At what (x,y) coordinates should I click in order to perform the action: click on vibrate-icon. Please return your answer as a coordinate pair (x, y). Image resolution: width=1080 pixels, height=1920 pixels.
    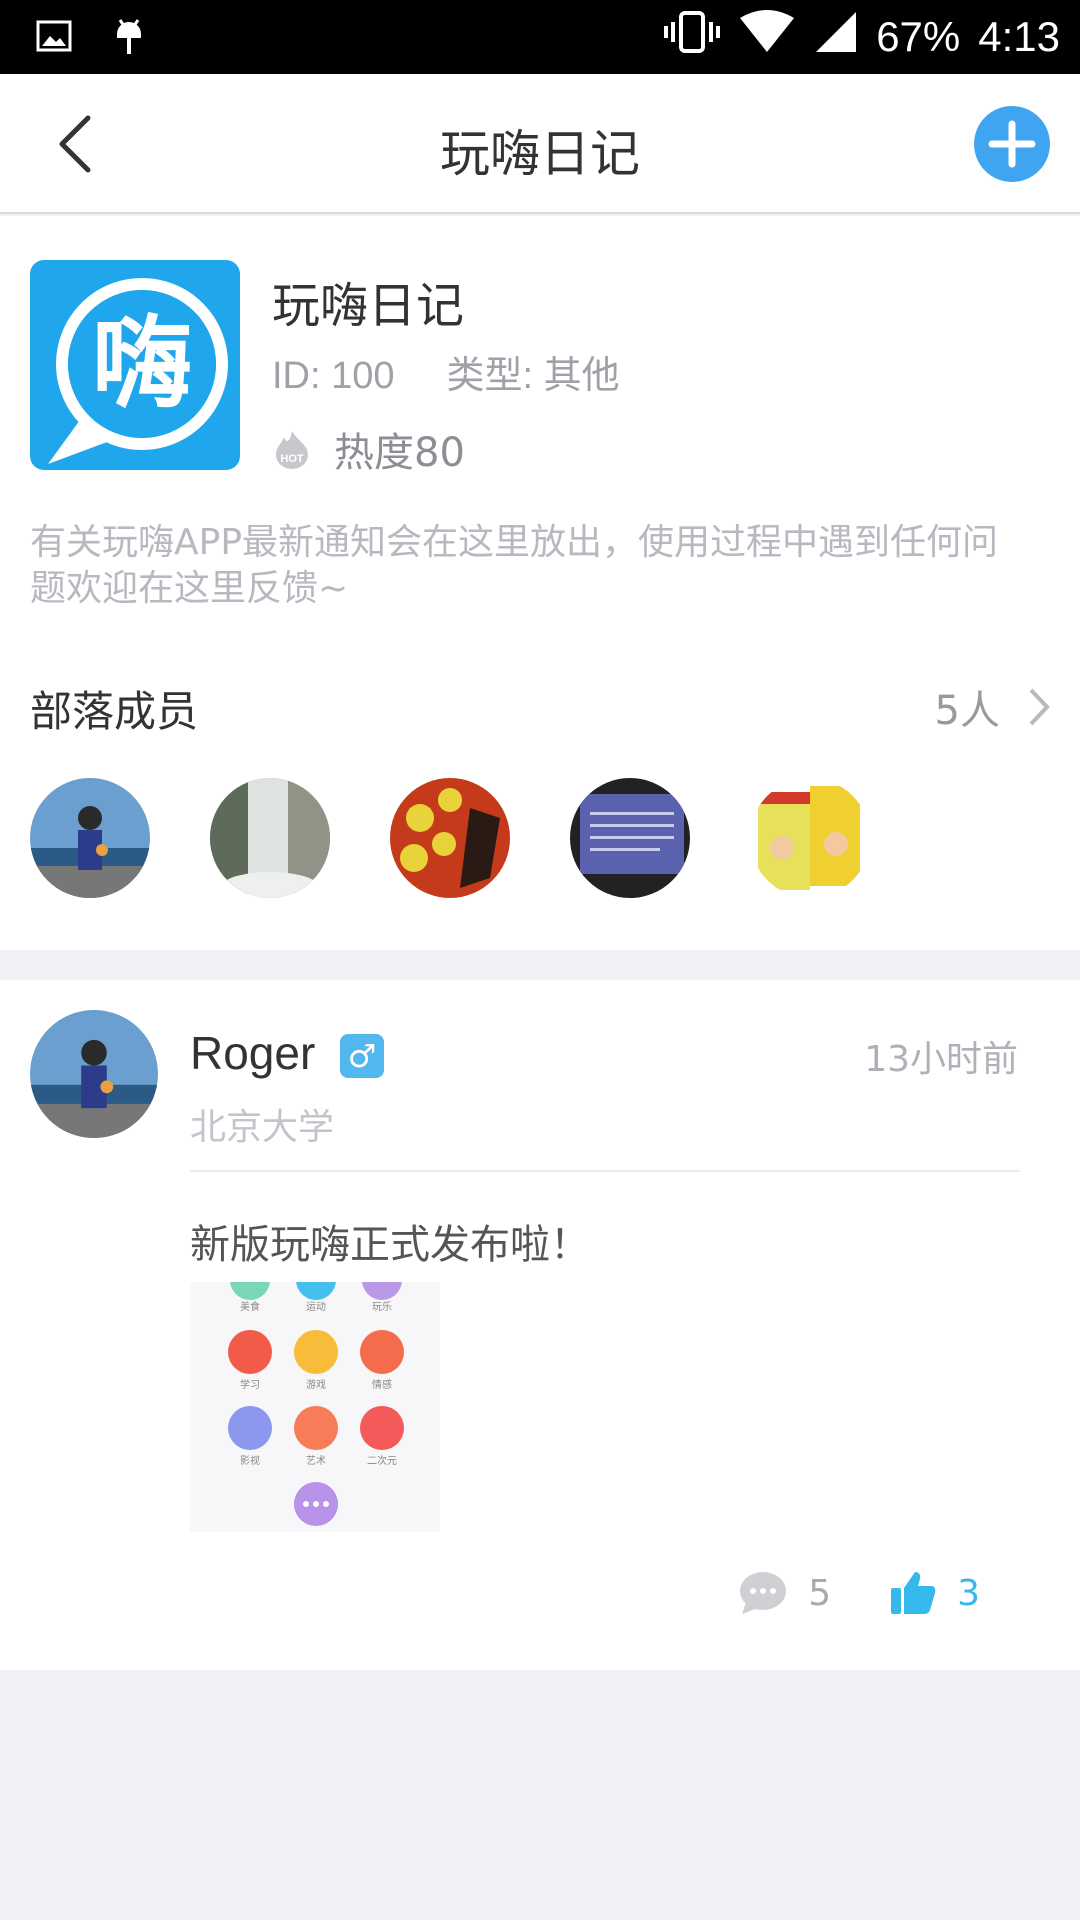
    Looking at the image, I should click on (692, 37).